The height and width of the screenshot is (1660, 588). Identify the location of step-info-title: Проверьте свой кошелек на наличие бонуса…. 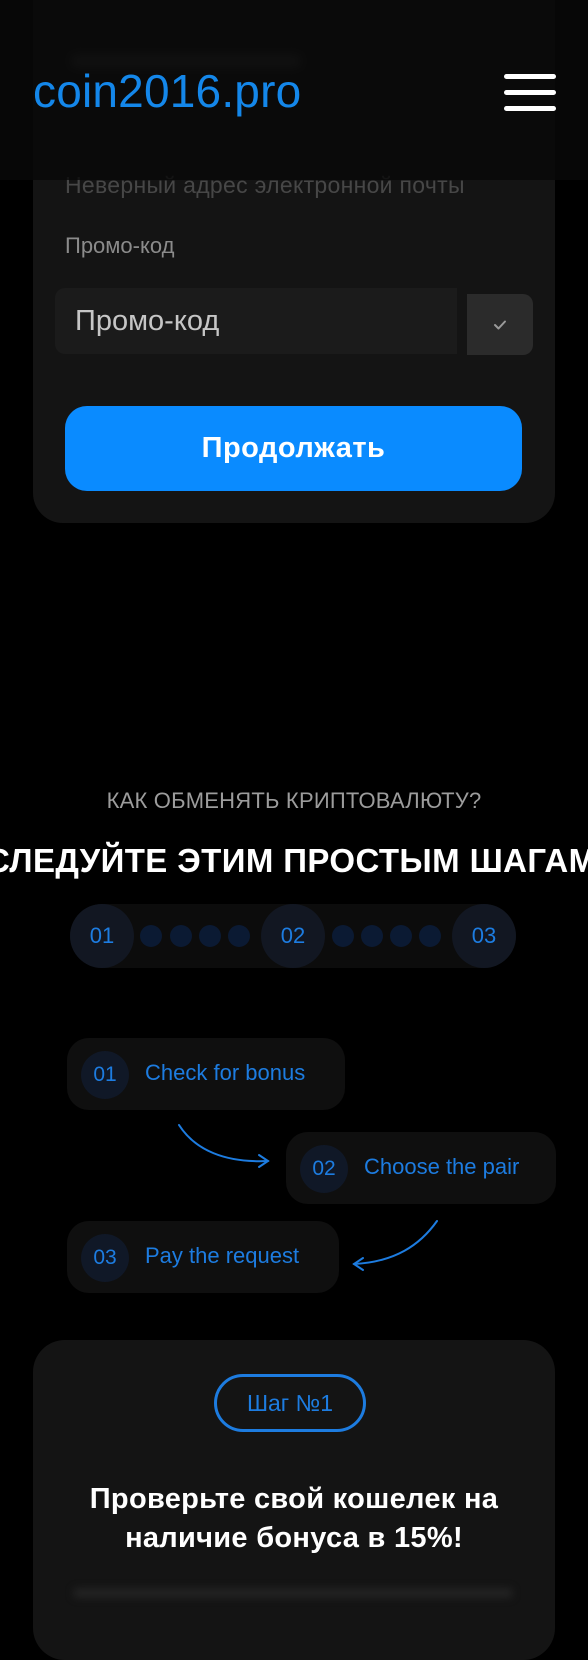
(294, 1518).